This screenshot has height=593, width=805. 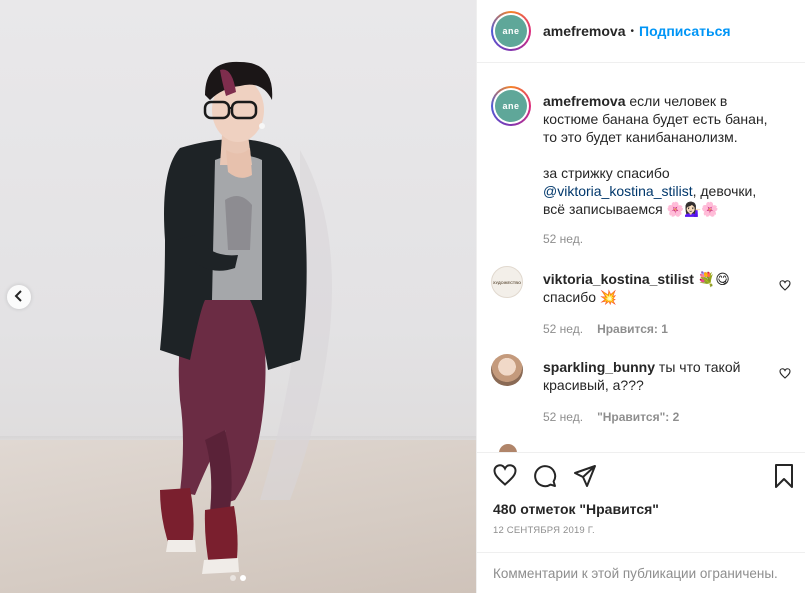 What do you see at coordinates (638, 417) in the screenshot?
I see `comment-likes: "Нравится": 2` at bounding box center [638, 417].